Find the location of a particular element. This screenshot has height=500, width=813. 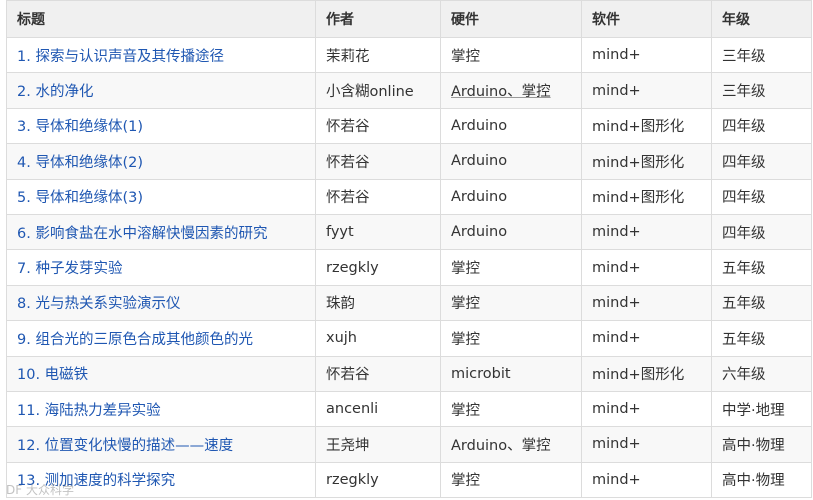

column-header-author: 作者 is located at coordinates (378, 19).